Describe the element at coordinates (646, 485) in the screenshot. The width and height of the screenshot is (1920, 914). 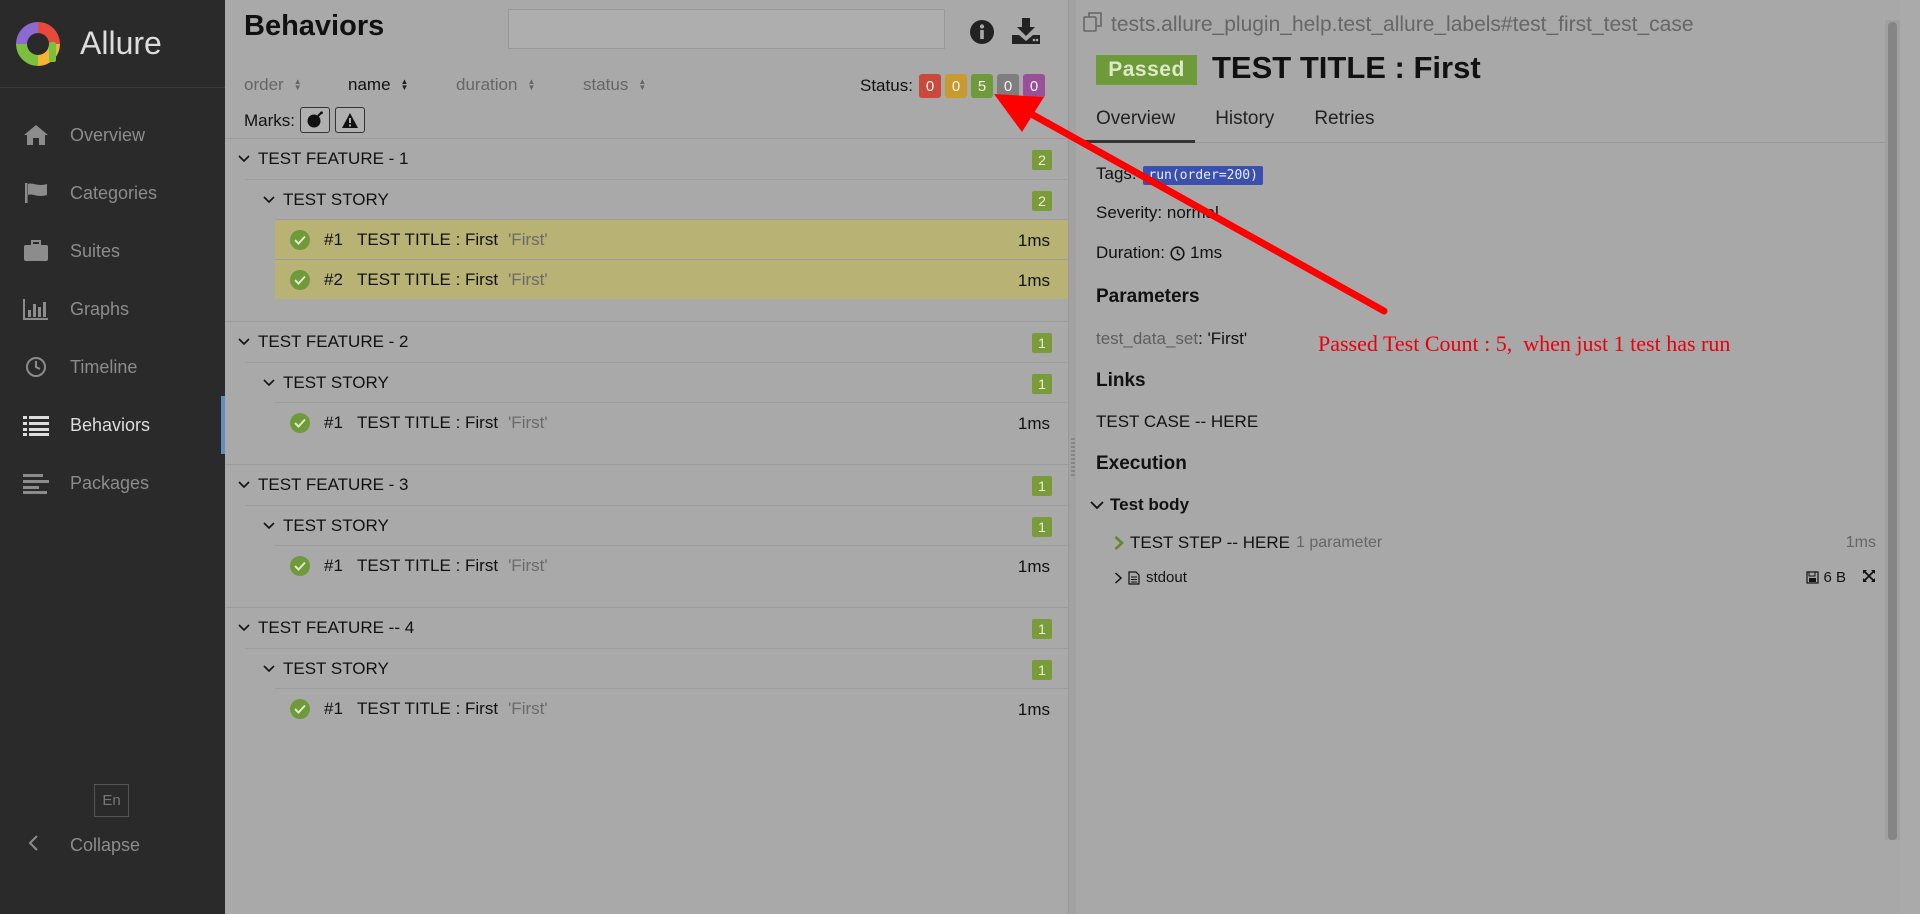
I see `feature-row: TEST FEATURE - 3 1` at that location.